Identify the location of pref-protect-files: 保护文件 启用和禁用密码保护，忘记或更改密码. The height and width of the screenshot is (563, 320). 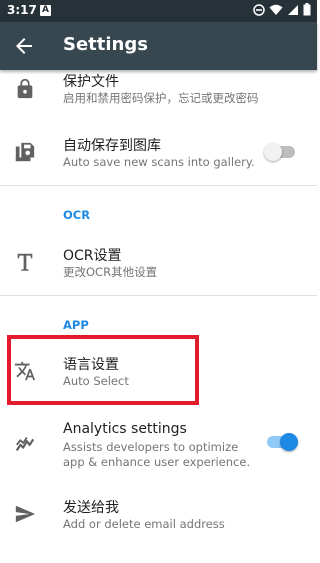
(158, 93).